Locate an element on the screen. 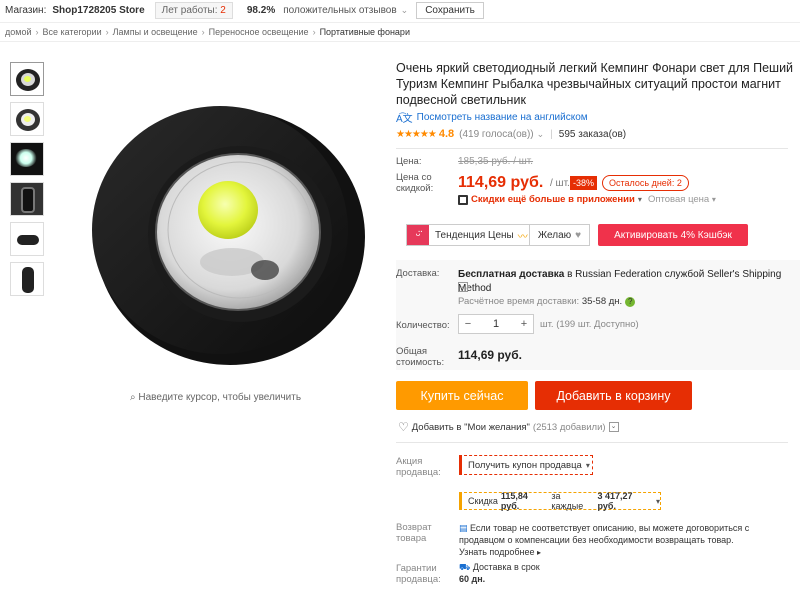 Image resolution: width=800 pixels, height=590 pixels. guarantee-label: Гарантии продавца: is located at coordinates (418, 574).